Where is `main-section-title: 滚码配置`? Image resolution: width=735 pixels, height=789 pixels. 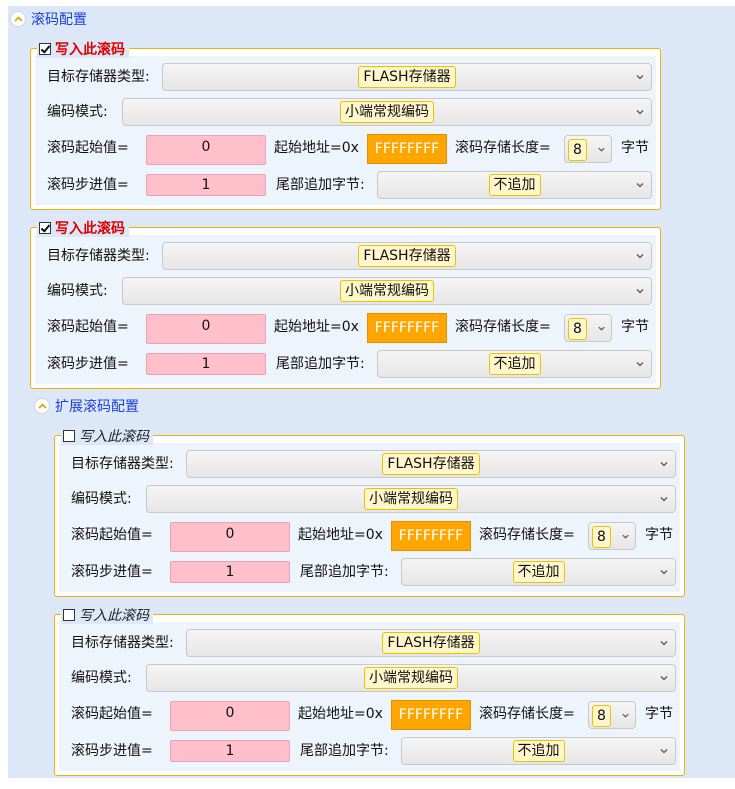
main-section-title: 滚码配置 is located at coordinates (59, 20).